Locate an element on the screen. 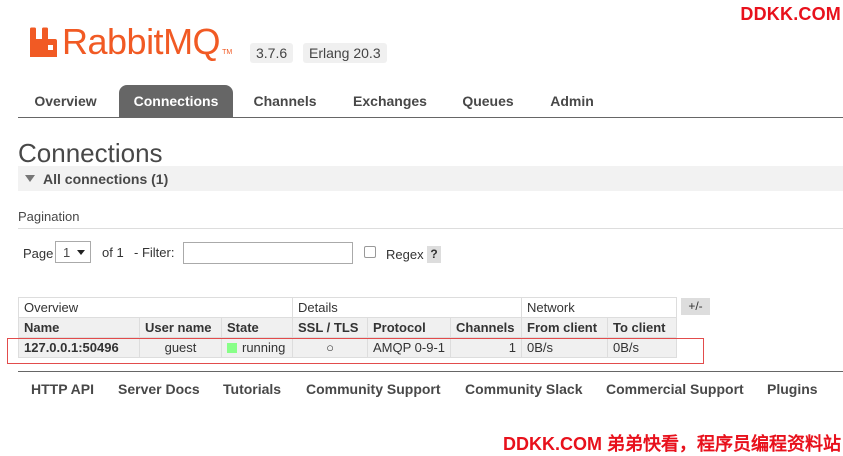  filter-input is located at coordinates (268, 253).